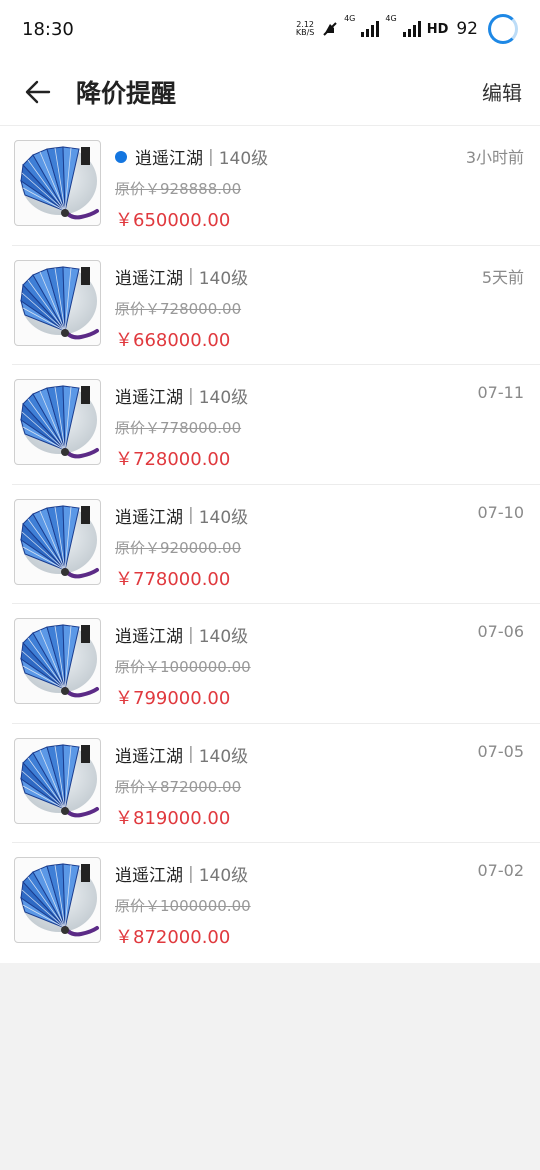 This screenshot has height=1170, width=540. Describe the element at coordinates (126, 93) in the screenshot. I see `page-title: 降价提醒` at that location.